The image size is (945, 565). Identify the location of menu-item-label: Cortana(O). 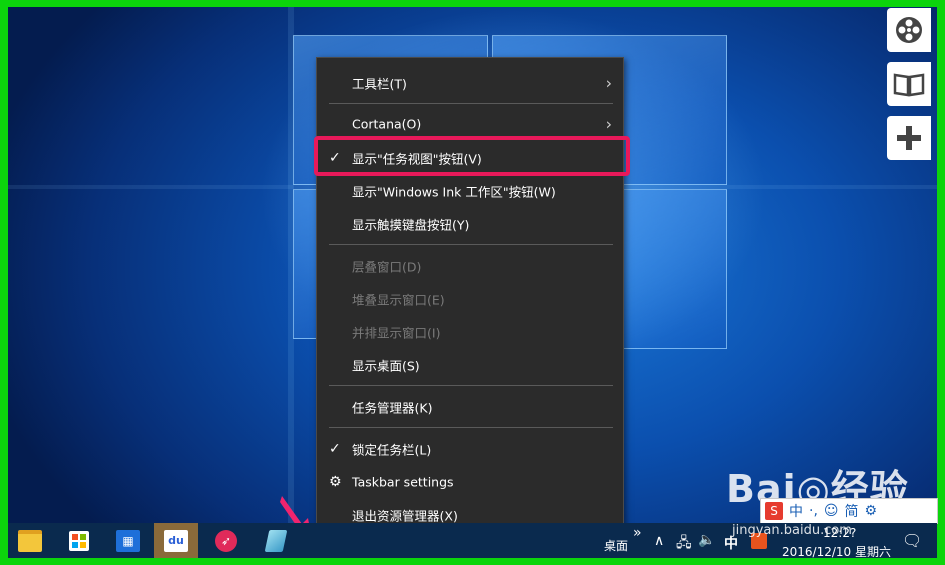
(387, 124).